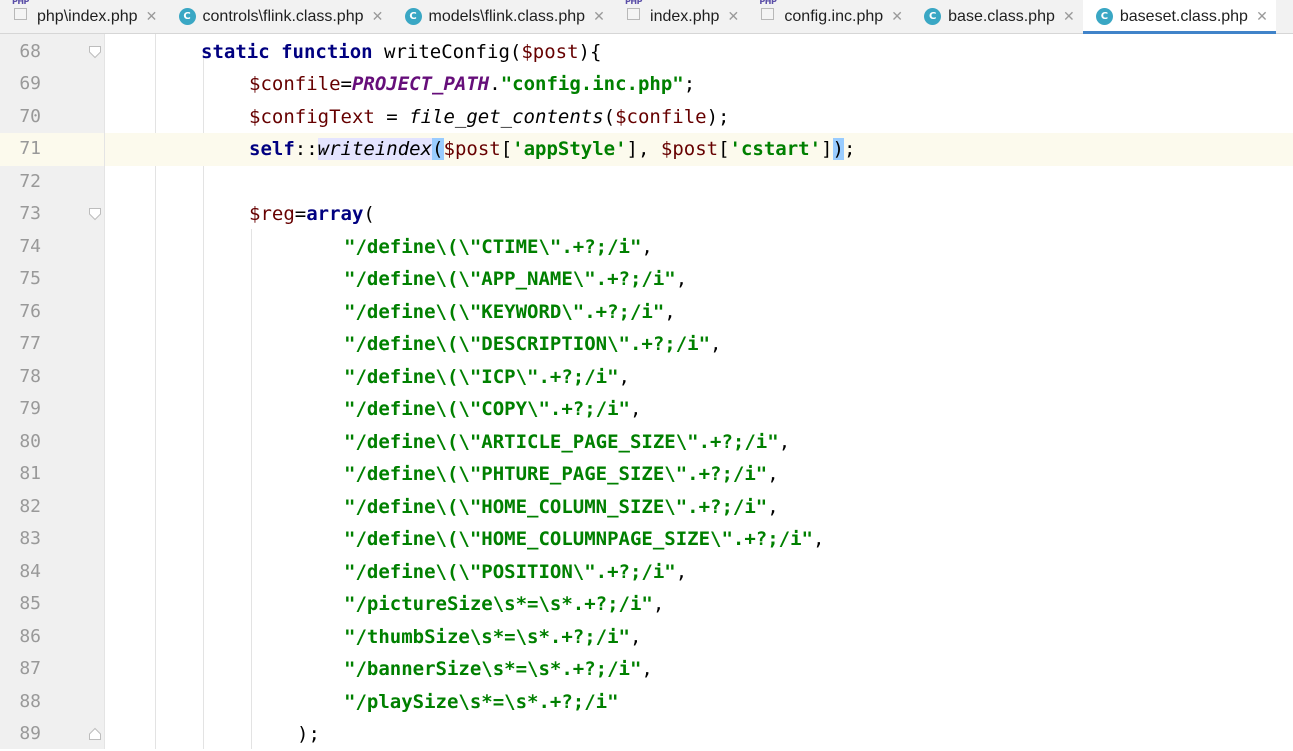  Describe the element at coordinates (30, 603) in the screenshot. I see `line-number: 85` at that location.